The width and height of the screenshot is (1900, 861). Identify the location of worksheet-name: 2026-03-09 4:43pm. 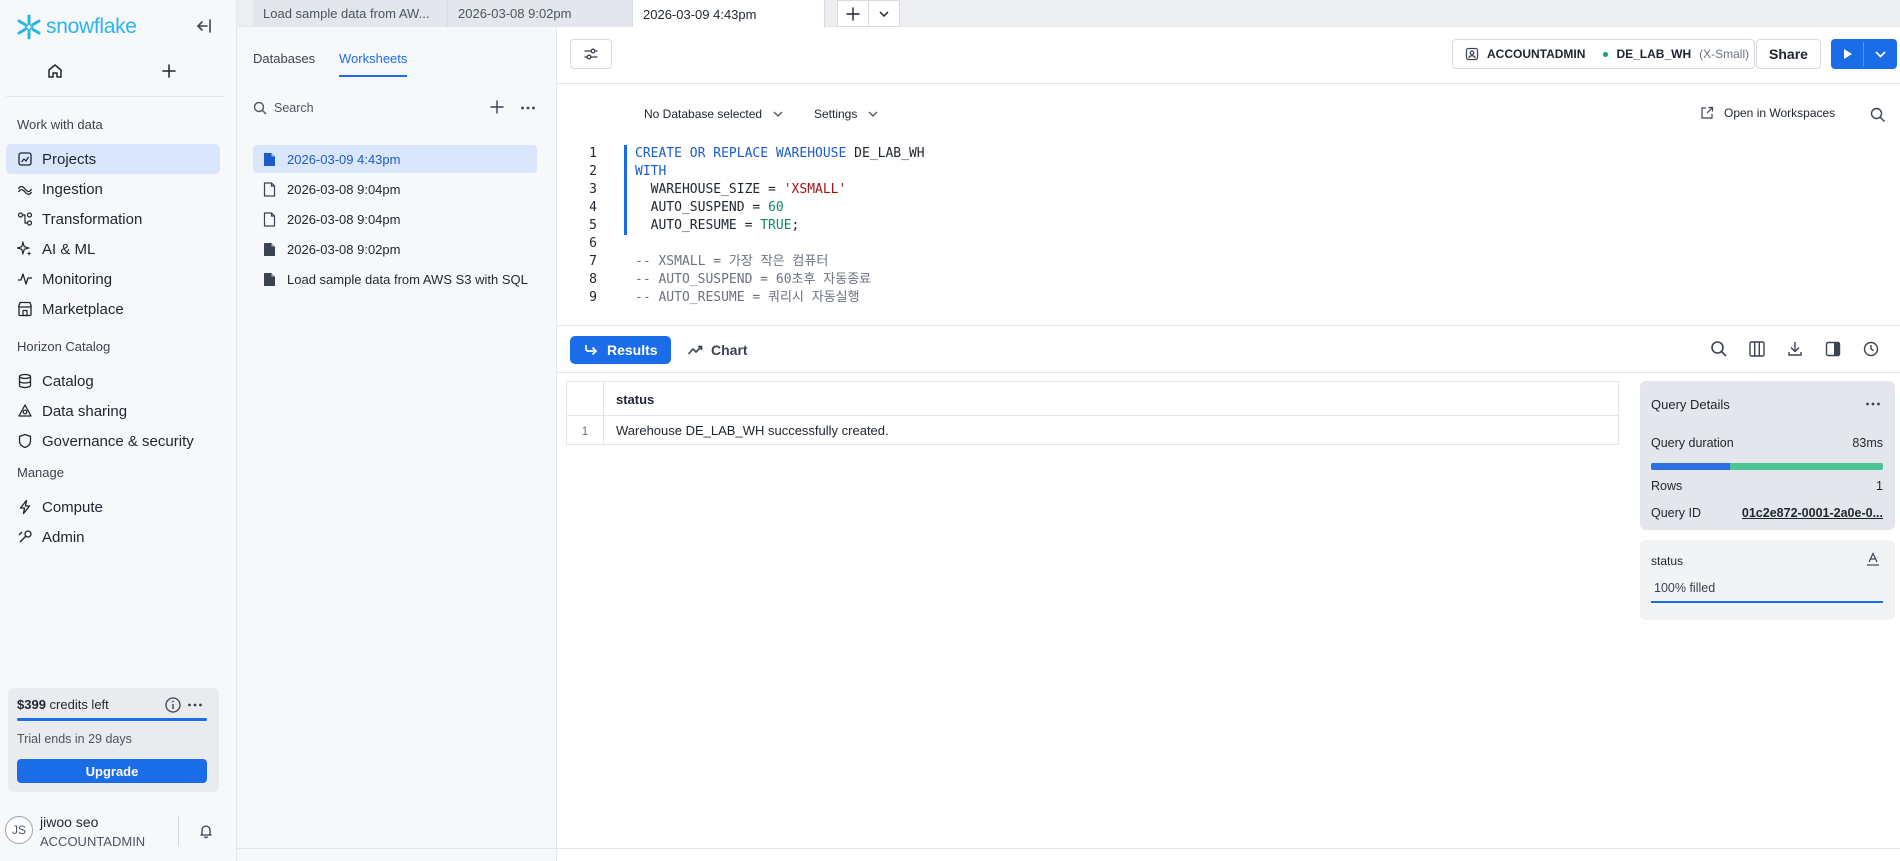
(344, 159).